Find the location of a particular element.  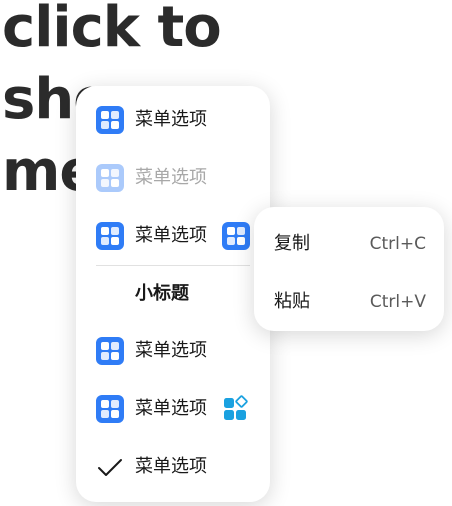

submenu-item-paste: 粘贴 Ctrl+V is located at coordinates (349, 298).